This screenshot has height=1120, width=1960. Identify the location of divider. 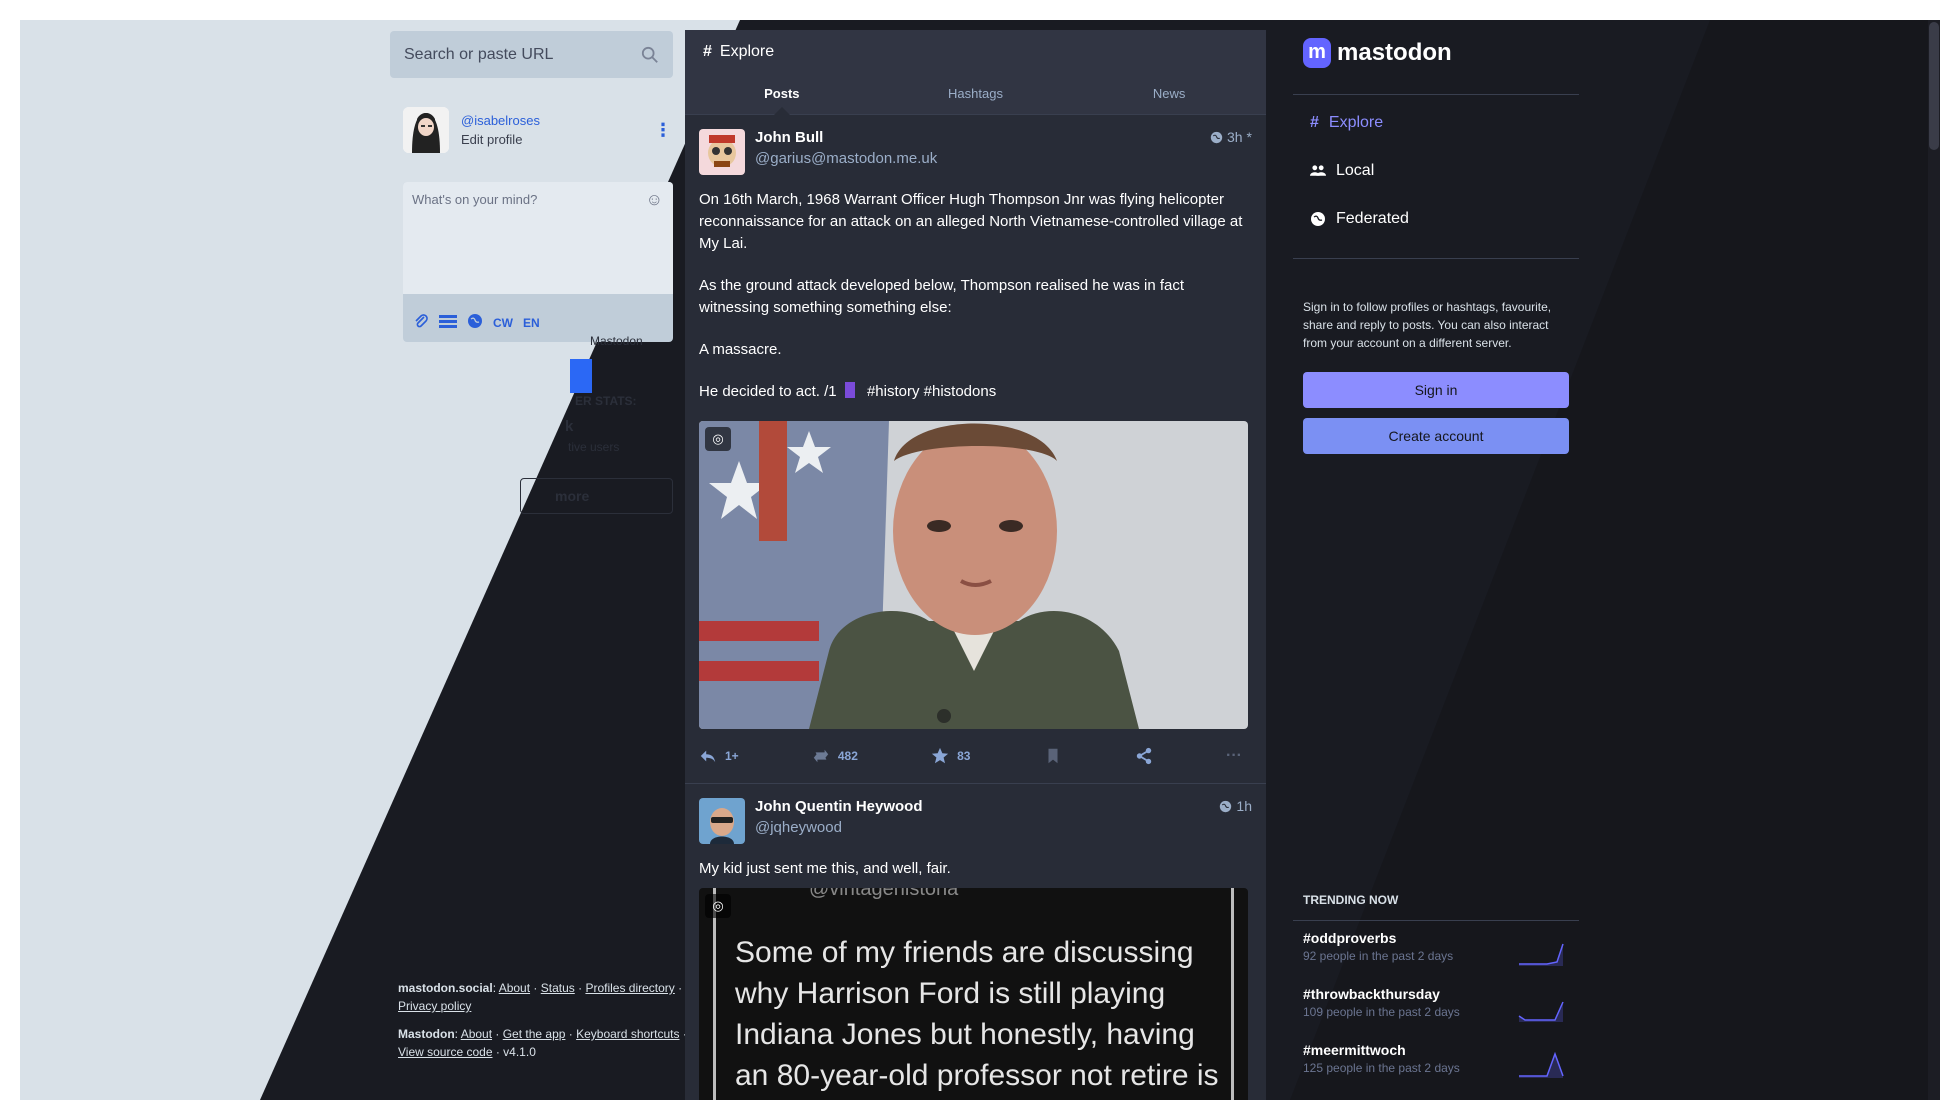
(1436, 94).